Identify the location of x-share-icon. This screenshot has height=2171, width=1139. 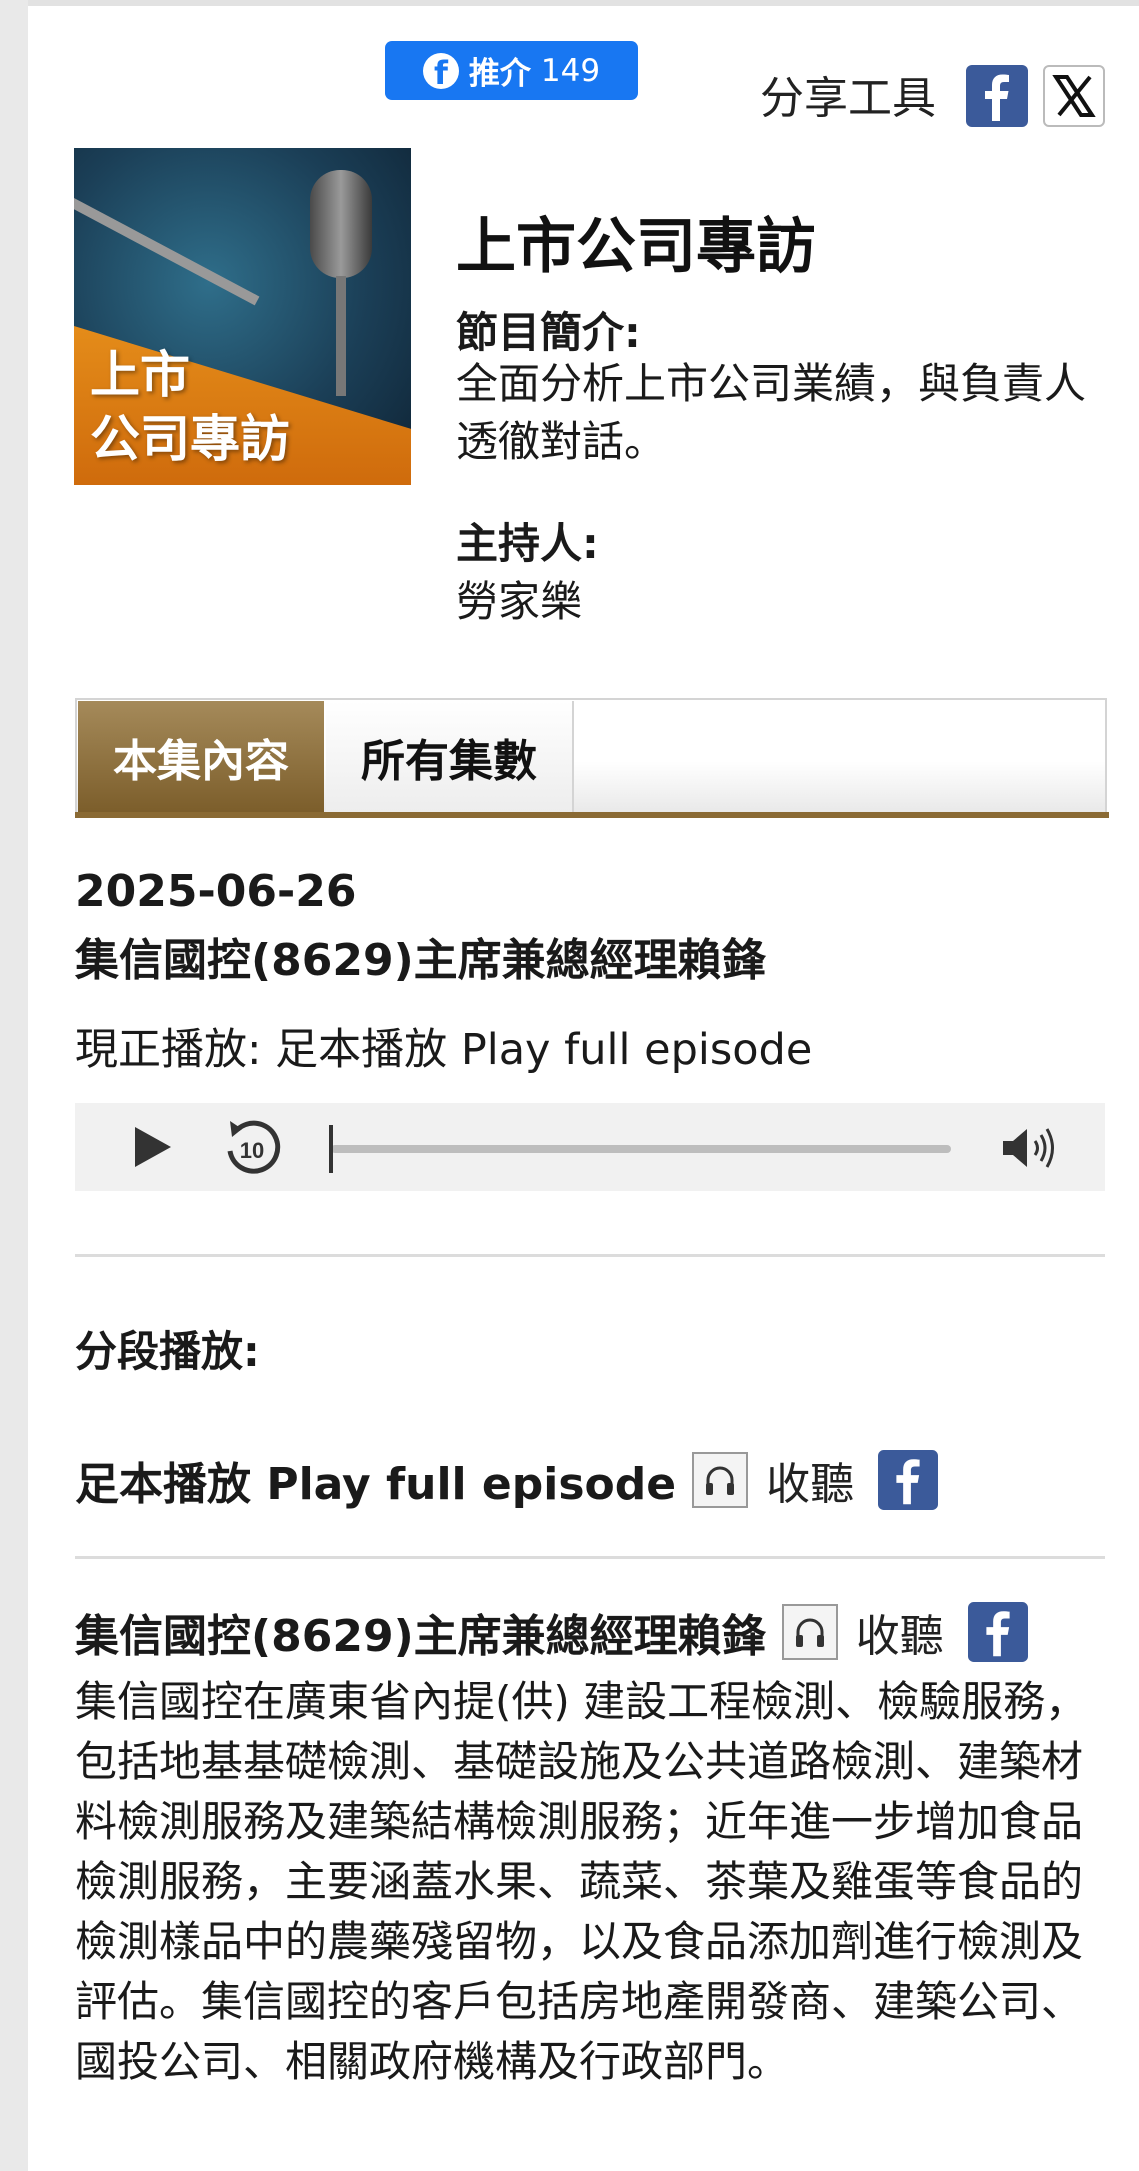
(1074, 96).